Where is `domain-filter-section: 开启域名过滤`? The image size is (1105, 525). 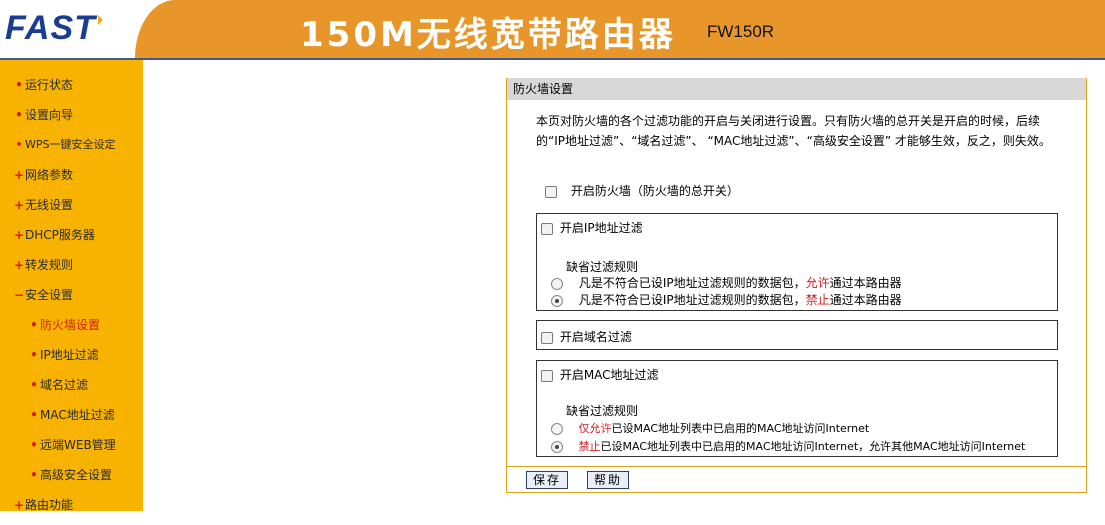 domain-filter-section: 开启域名过滤 is located at coordinates (797, 335).